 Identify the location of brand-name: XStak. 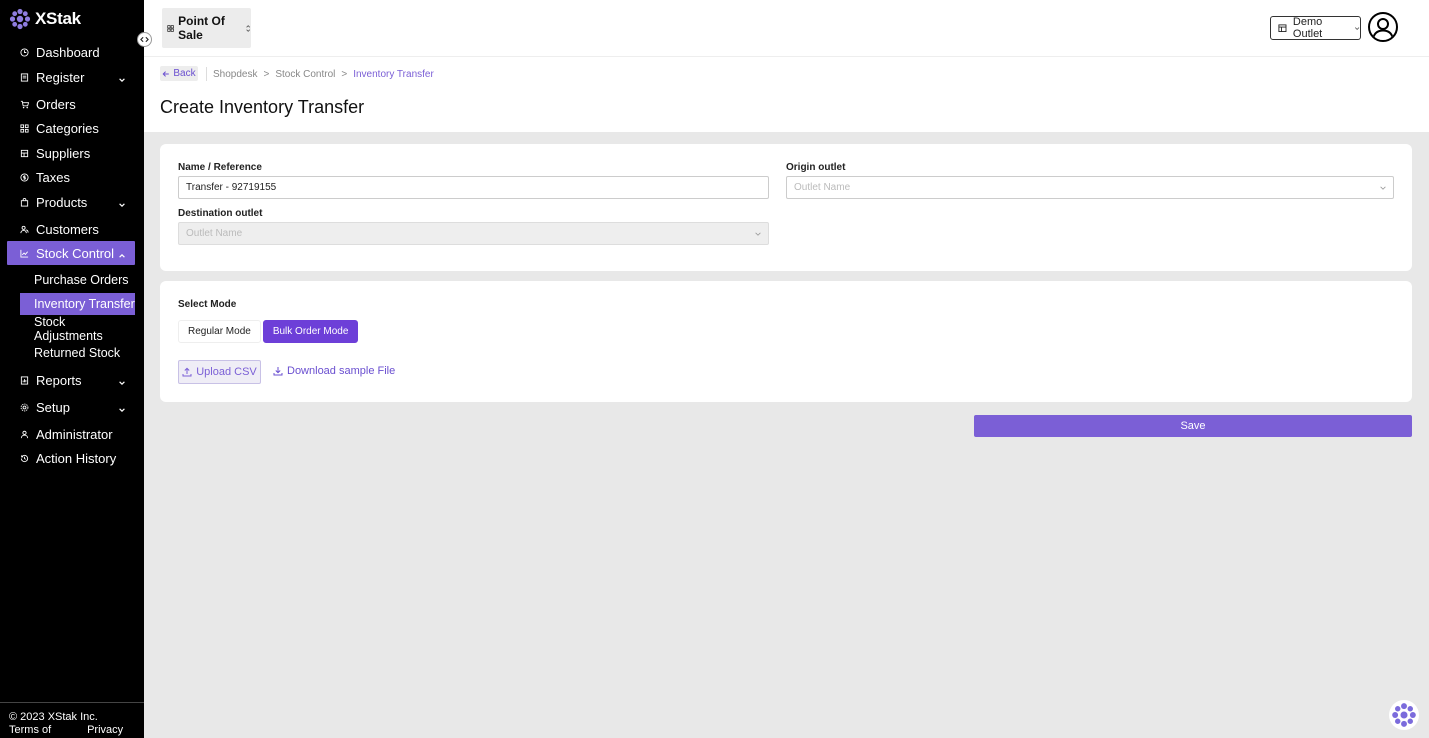
(58, 18).